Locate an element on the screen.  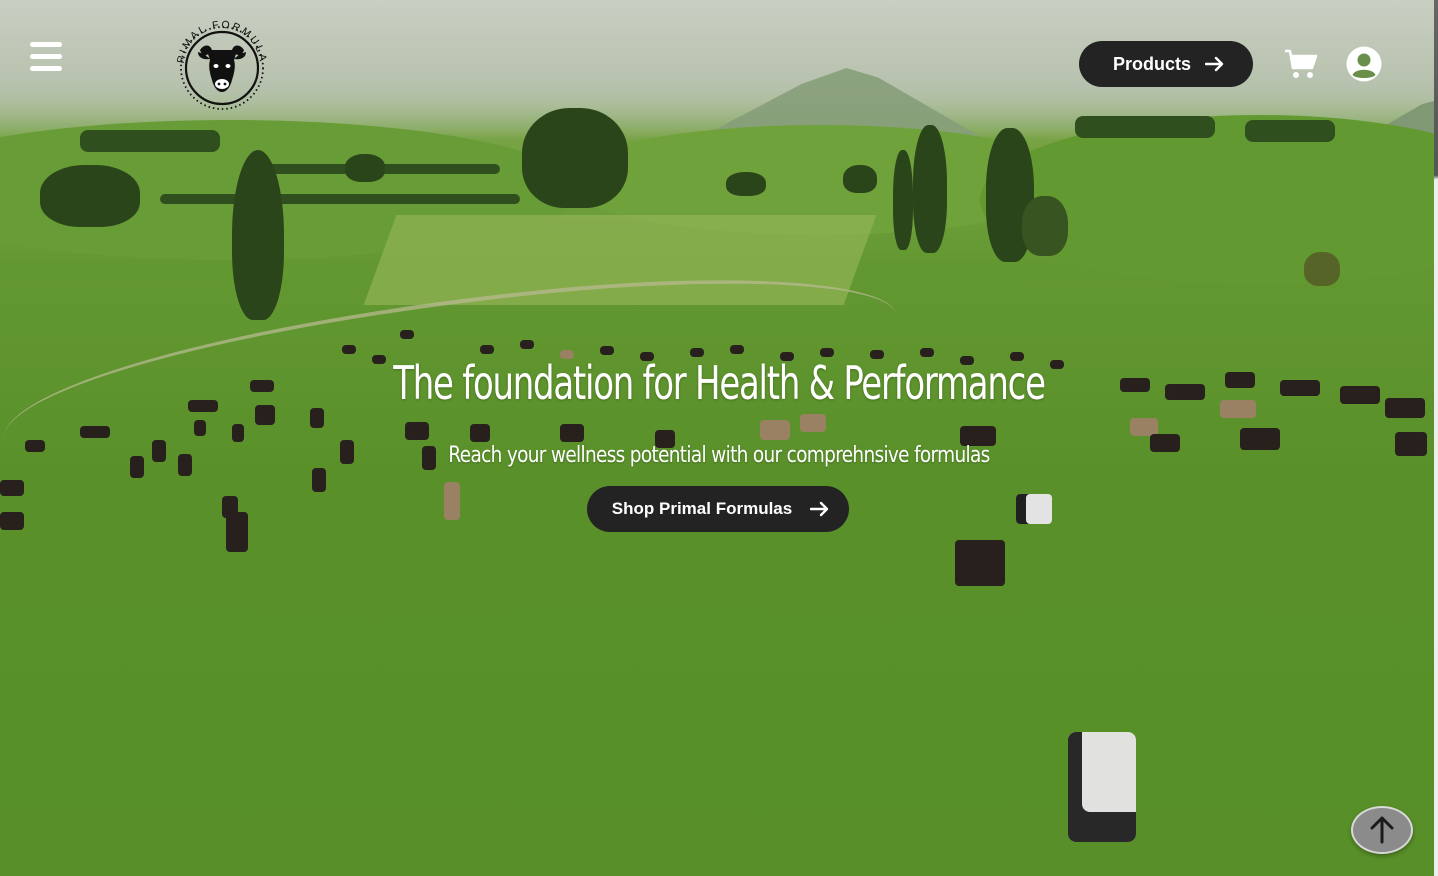
shop-primal-formulas-button: Shop Primal Formulas is located at coordinates (718, 509).